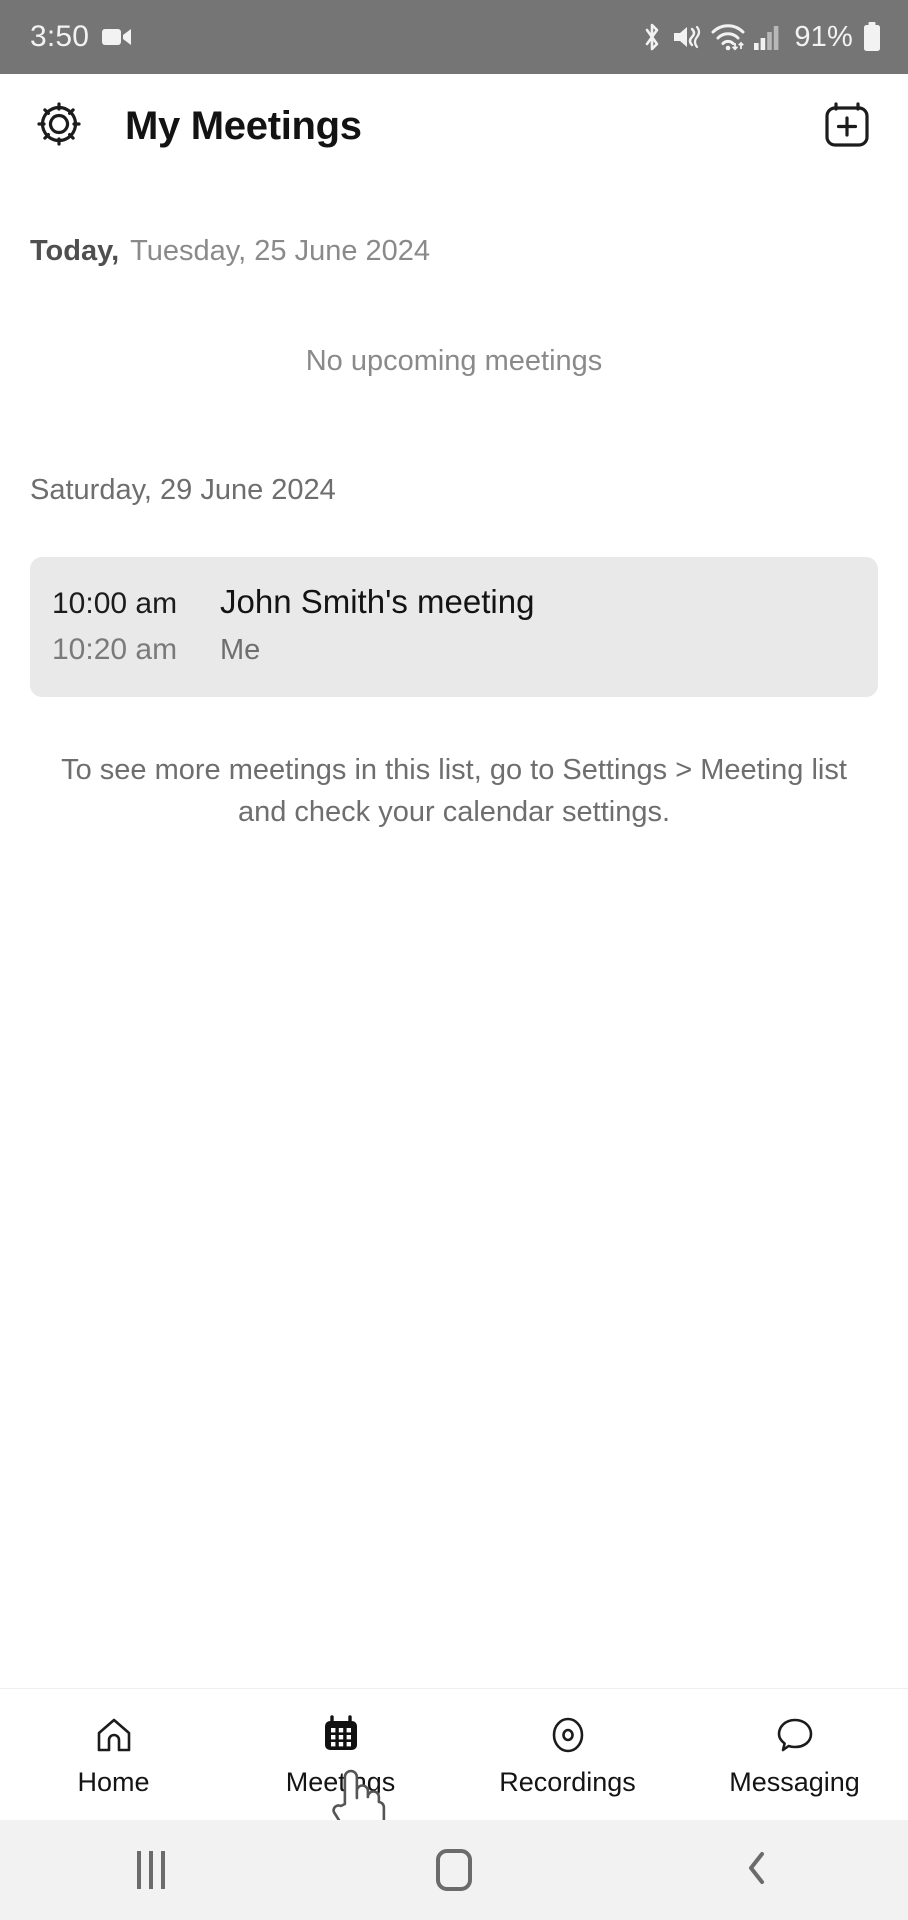 The height and width of the screenshot is (1920, 908). I want to click on recents-icon, so click(151, 1870).